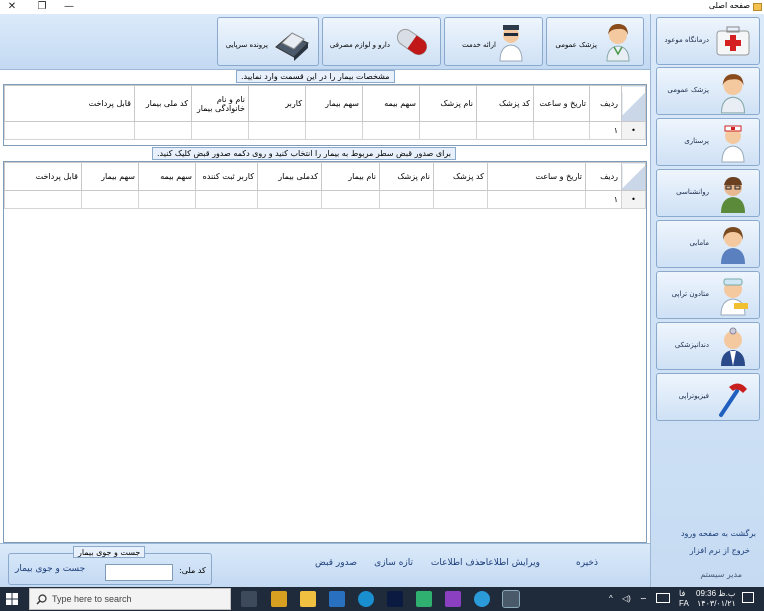  I want to click on patient-col-header: کد ملی بیمار, so click(163, 103).